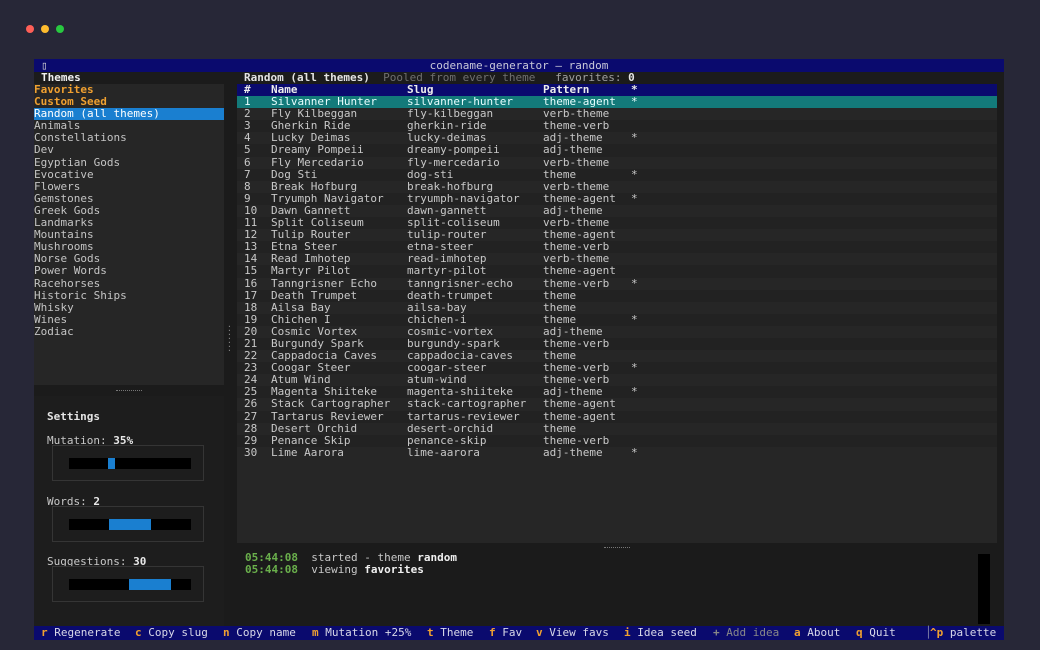 The width and height of the screenshot is (1040, 650). What do you see at coordinates (129, 331) in the screenshot?
I see `sidebar-item: Zodiac` at bounding box center [129, 331].